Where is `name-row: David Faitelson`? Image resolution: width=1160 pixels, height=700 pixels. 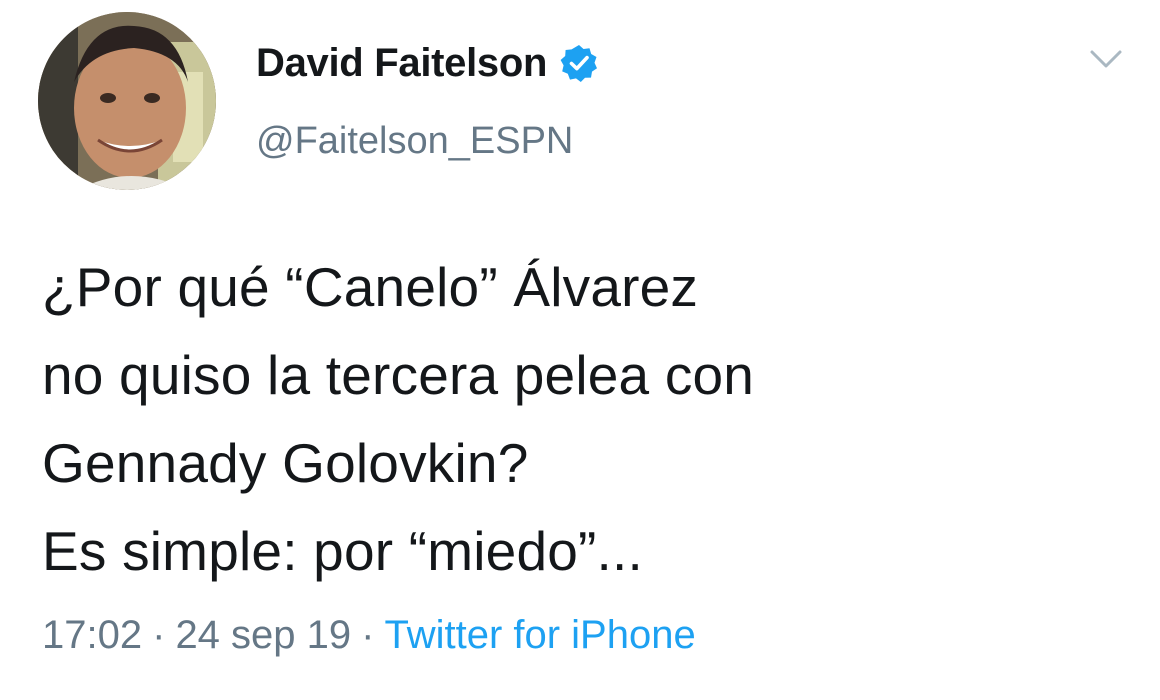 name-row: David Faitelson is located at coordinates (427, 63).